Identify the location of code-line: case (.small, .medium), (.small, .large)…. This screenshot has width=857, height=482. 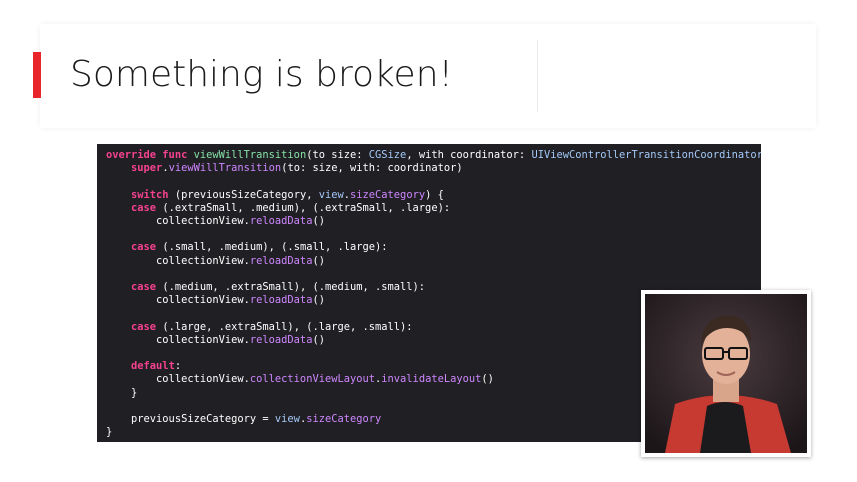
(433, 247).